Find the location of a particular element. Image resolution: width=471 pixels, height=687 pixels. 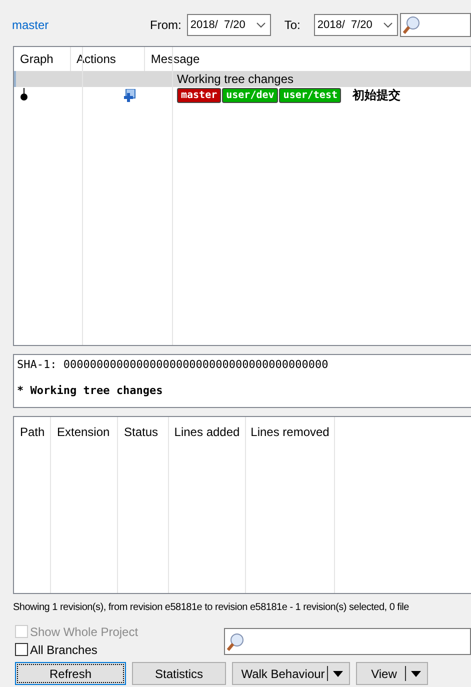

status-text: Showing 1 revision(s), from revision e58181e to revision e58181e - 1 revision(s) selected, 0 file is located at coordinates (211, 608).